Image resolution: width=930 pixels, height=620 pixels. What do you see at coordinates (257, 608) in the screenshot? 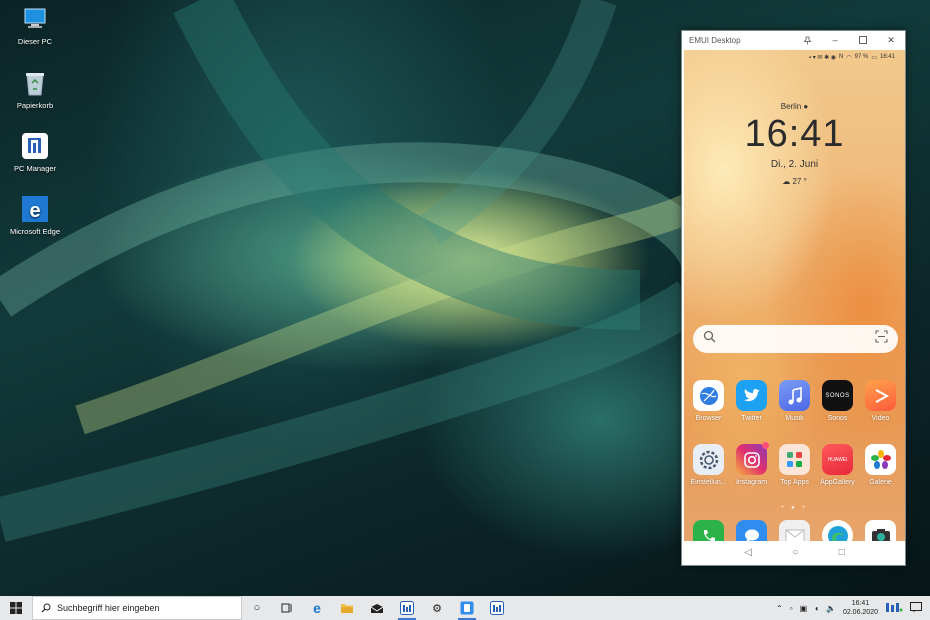
I see `cortana-icon: ○` at bounding box center [257, 608].